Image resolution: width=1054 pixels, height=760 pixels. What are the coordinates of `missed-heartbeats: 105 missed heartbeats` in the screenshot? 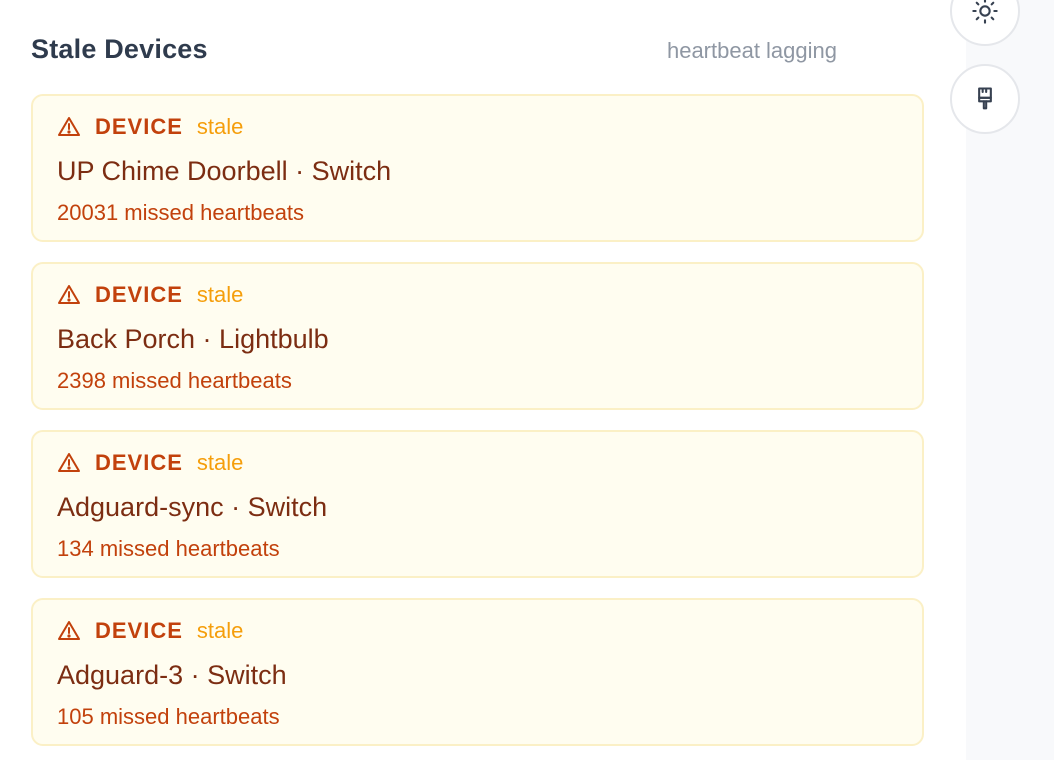 It's located at (168, 716).